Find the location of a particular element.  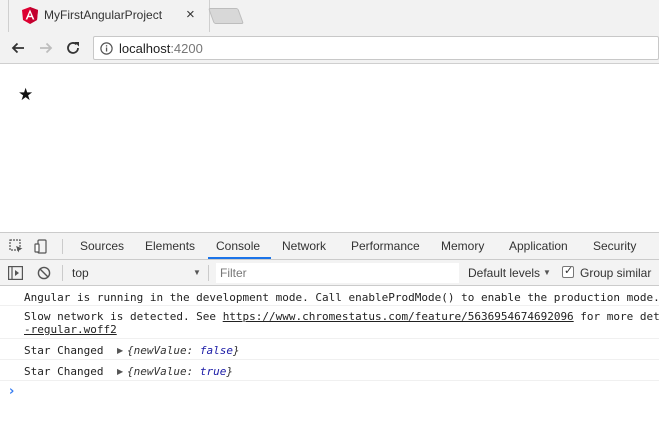

close-tab-icon: × is located at coordinates (190, 15).